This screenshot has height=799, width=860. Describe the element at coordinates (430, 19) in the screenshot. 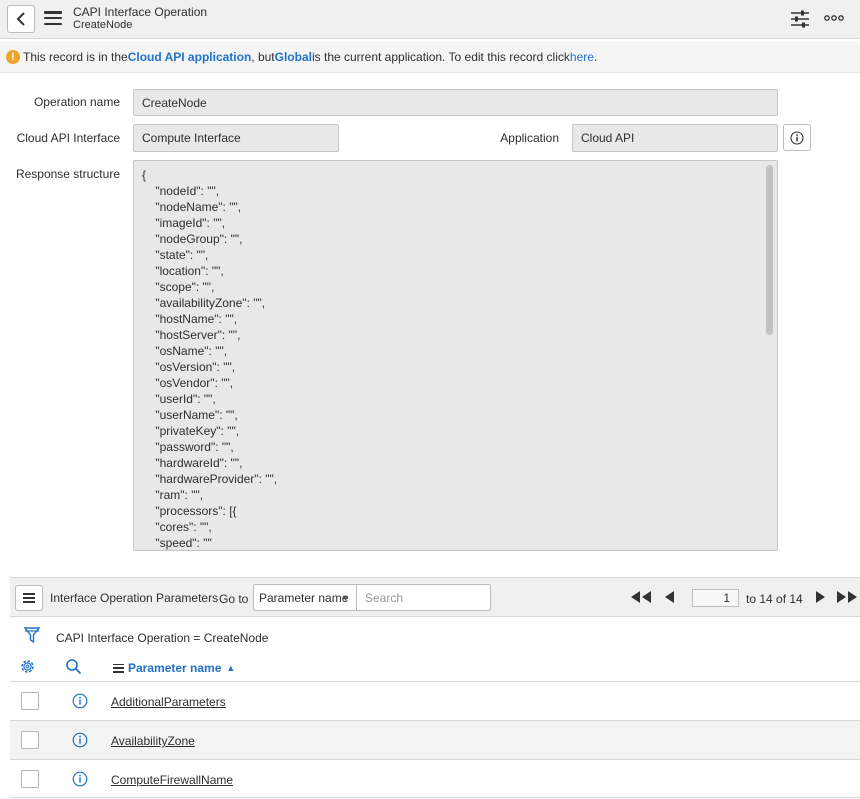

I see `form-header: CAPI Interface Operation CreateNode` at that location.